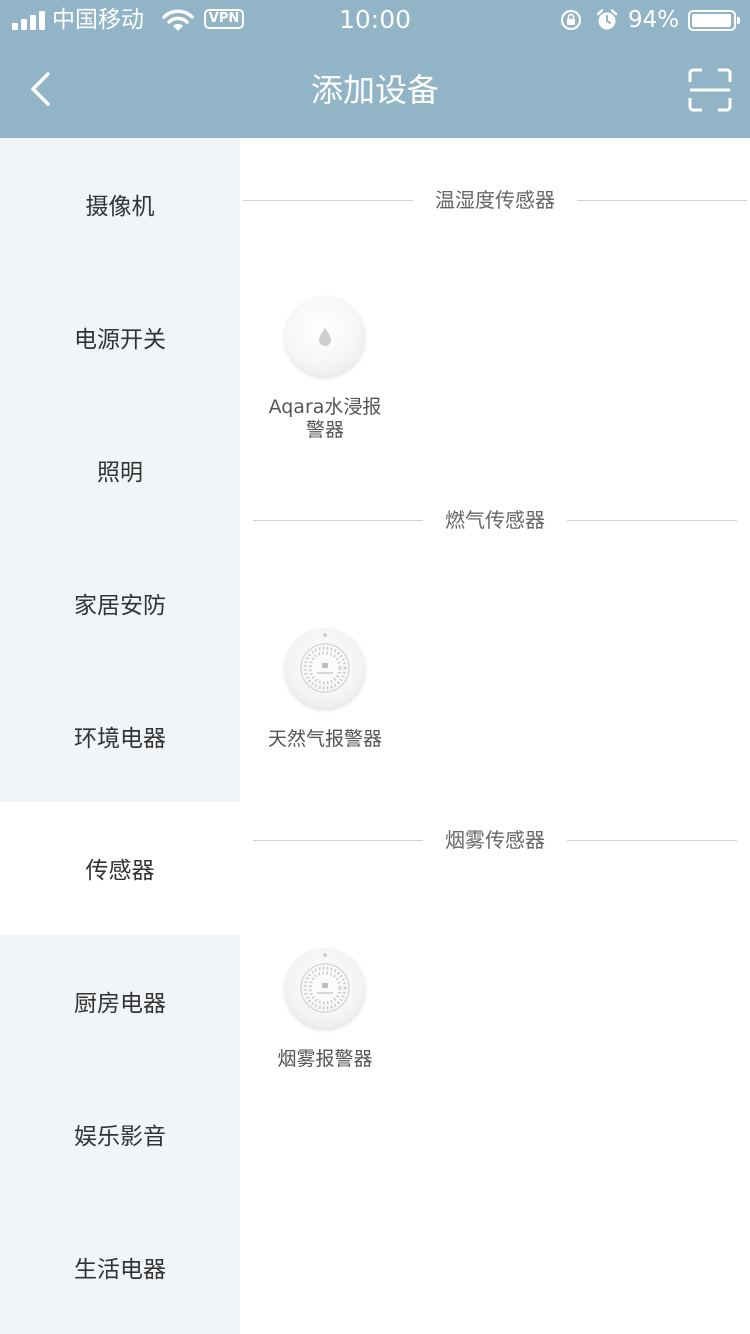 Image resolution: width=750 pixels, height=1334 pixels. Describe the element at coordinates (120, 871) in the screenshot. I see `category-label: 传感器` at that location.